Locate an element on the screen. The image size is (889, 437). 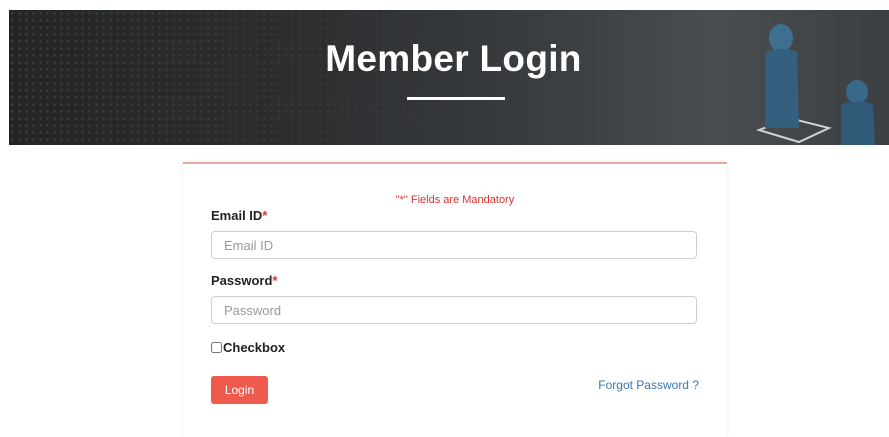
title-underline is located at coordinates (456, 98).